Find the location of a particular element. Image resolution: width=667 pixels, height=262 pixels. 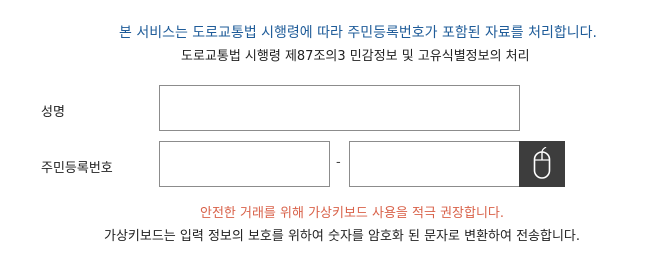

mouse-icon is located at coordinates (542, 163).